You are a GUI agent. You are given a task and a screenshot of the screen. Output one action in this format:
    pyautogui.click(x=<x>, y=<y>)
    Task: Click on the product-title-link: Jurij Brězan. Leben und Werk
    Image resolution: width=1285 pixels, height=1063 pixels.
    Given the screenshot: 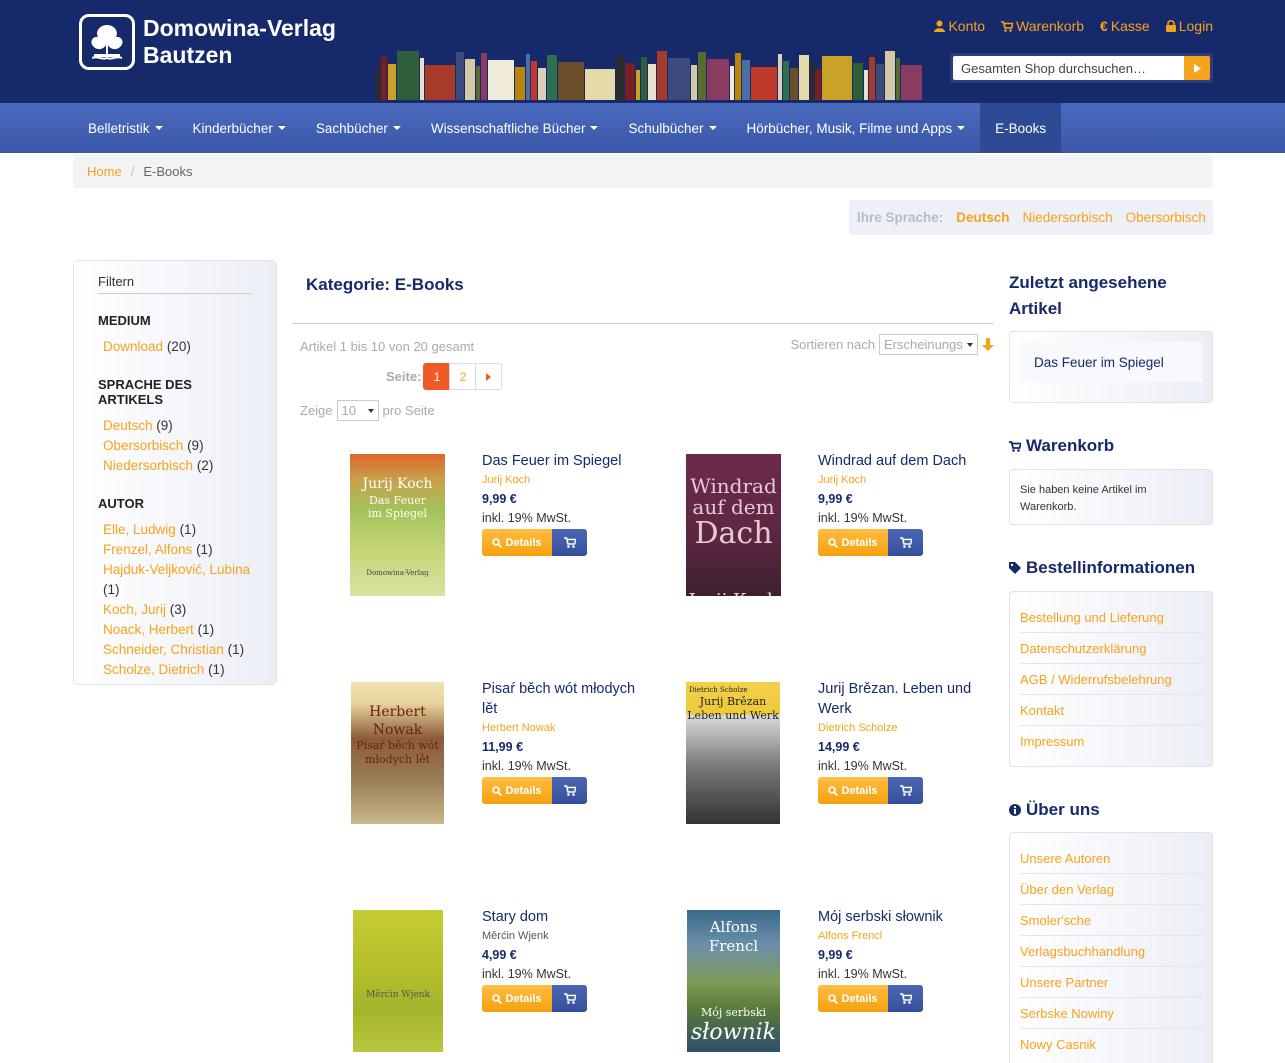 What is the action you would take?
    pyautogui.click(x=898, y=699)
    